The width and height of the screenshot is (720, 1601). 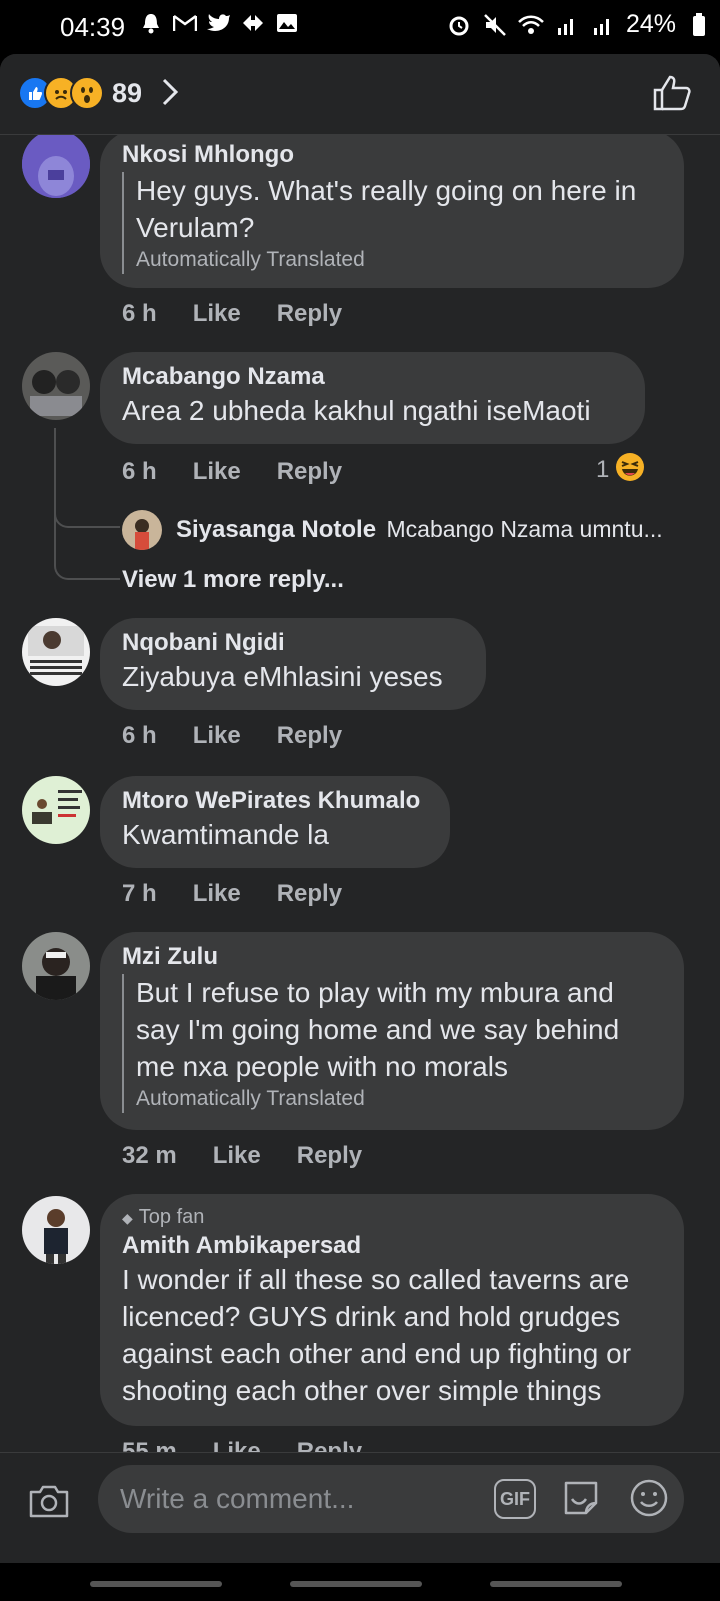 What do you see at coordinates (459, 25) in the screenshot?
I see `alarm-icon` at bounding box center [459, 25].